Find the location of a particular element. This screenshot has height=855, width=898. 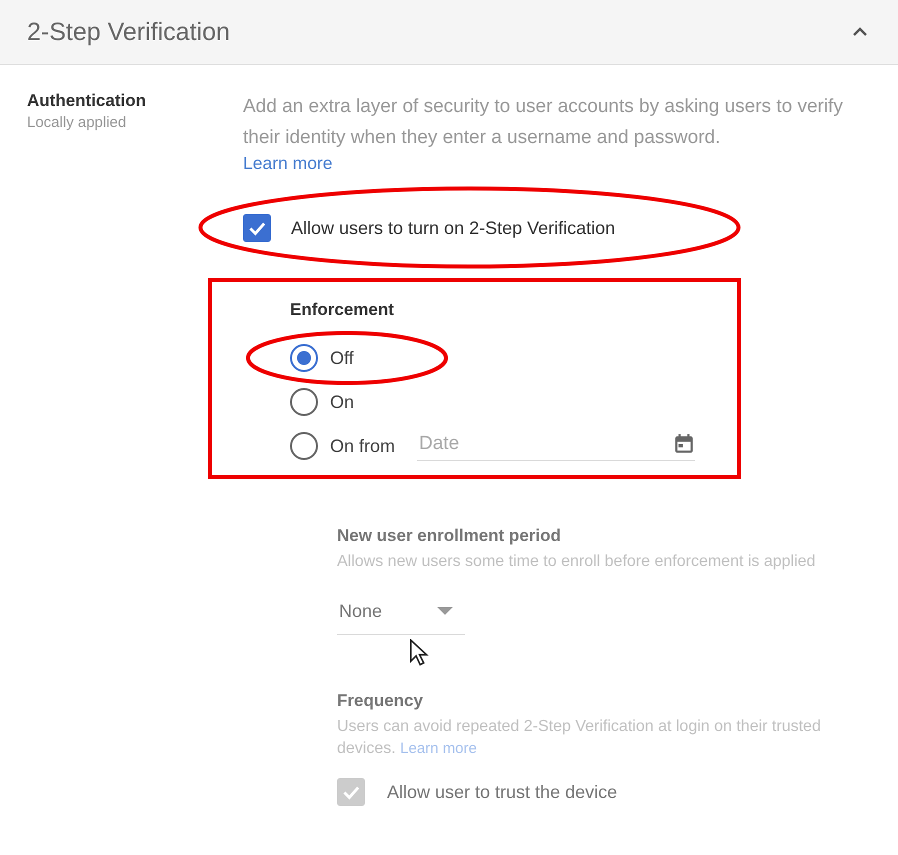

section-title: 2-Step Verification is located at coordinates (128, 32).